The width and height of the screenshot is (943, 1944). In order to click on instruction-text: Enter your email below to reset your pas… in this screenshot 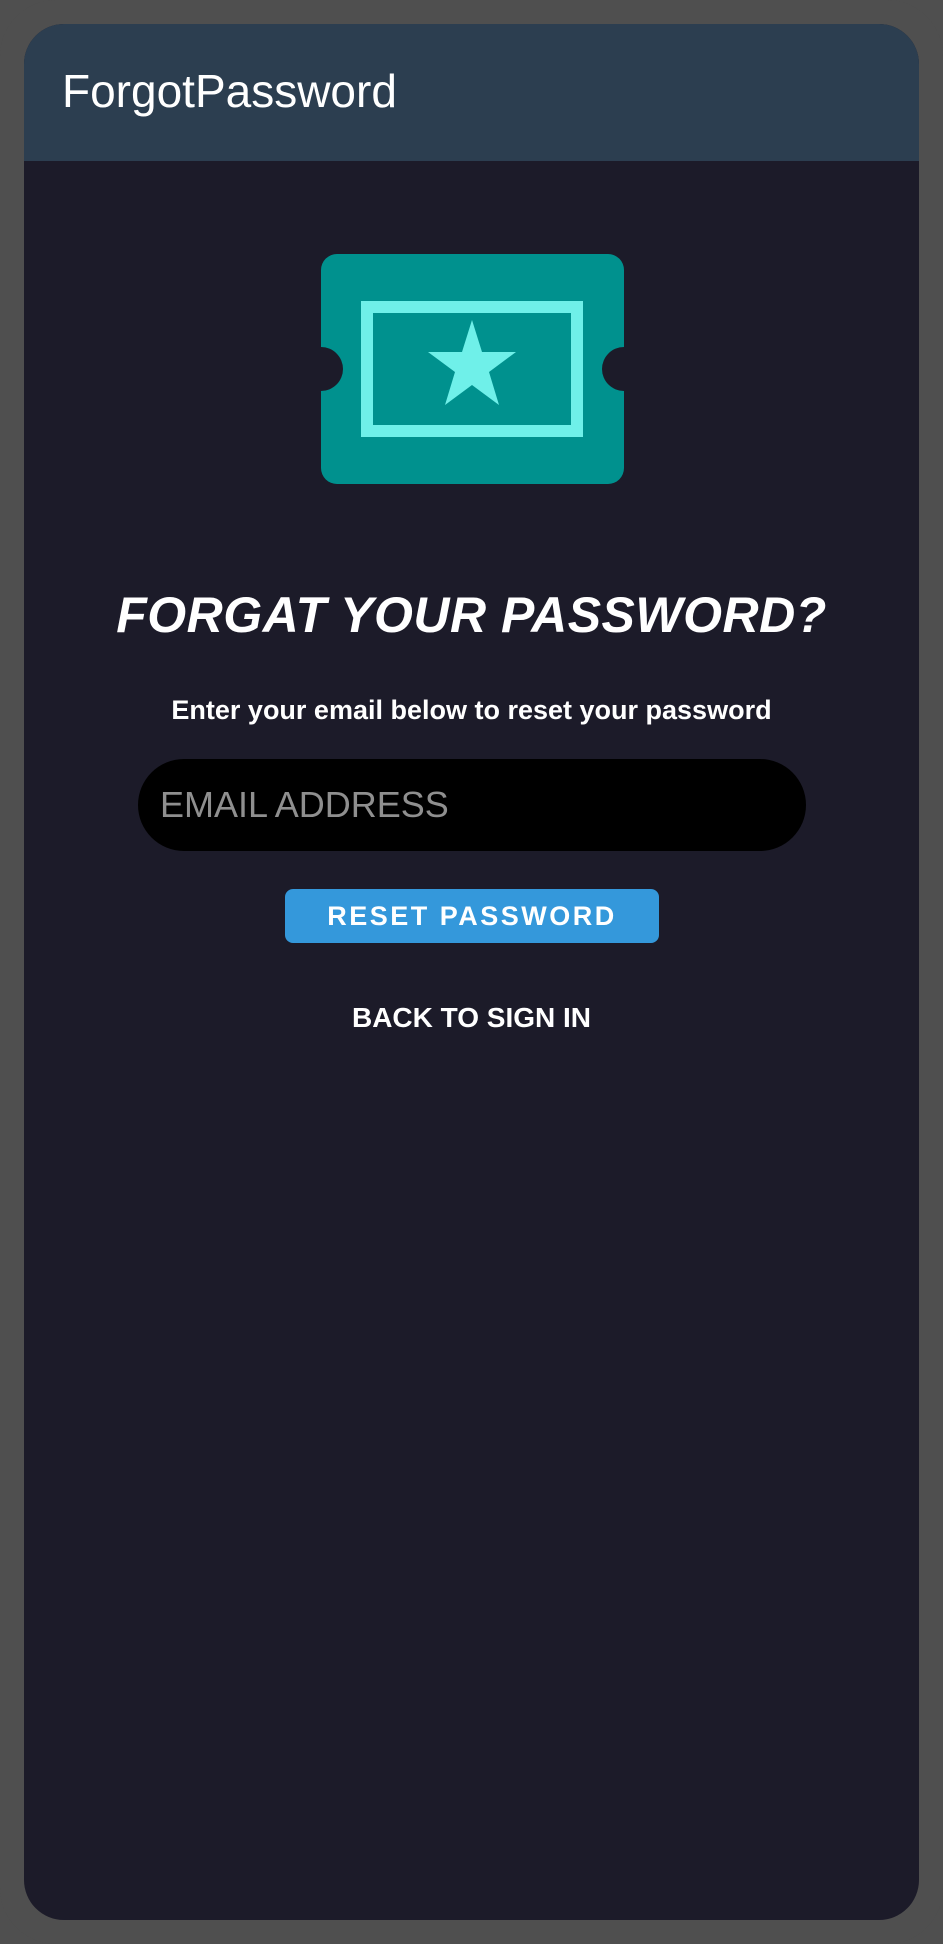, I will do `click(471, 710)`.